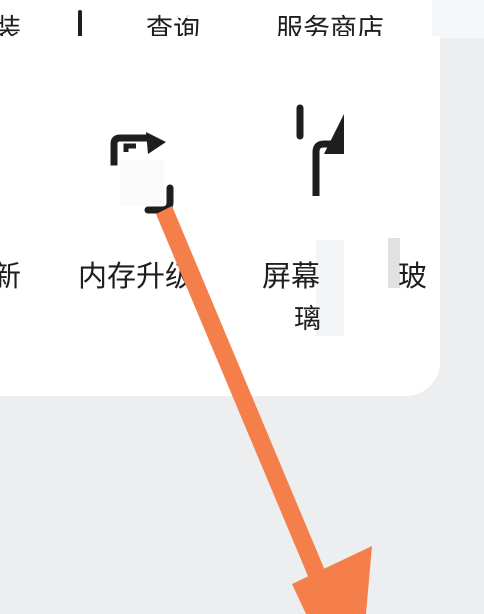 The width and height of the screenshot is (484, 614). What do you see at coordinates (80, 24) in the screenshot?
I see `top-item-icon-fragment` at bounding box center [80, 24].